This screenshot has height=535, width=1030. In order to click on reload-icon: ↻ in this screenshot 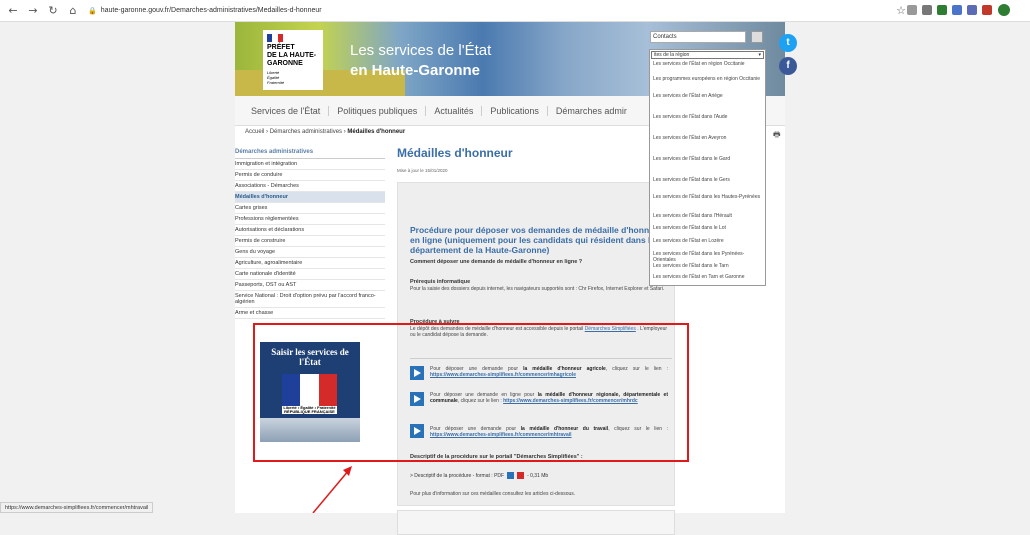, I will do `click(53, 11)`.